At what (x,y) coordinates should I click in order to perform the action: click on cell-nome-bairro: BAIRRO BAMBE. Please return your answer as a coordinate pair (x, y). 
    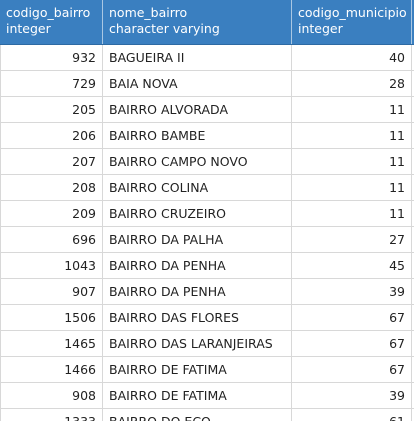
    Looking at the image, I should click on (197, 135).